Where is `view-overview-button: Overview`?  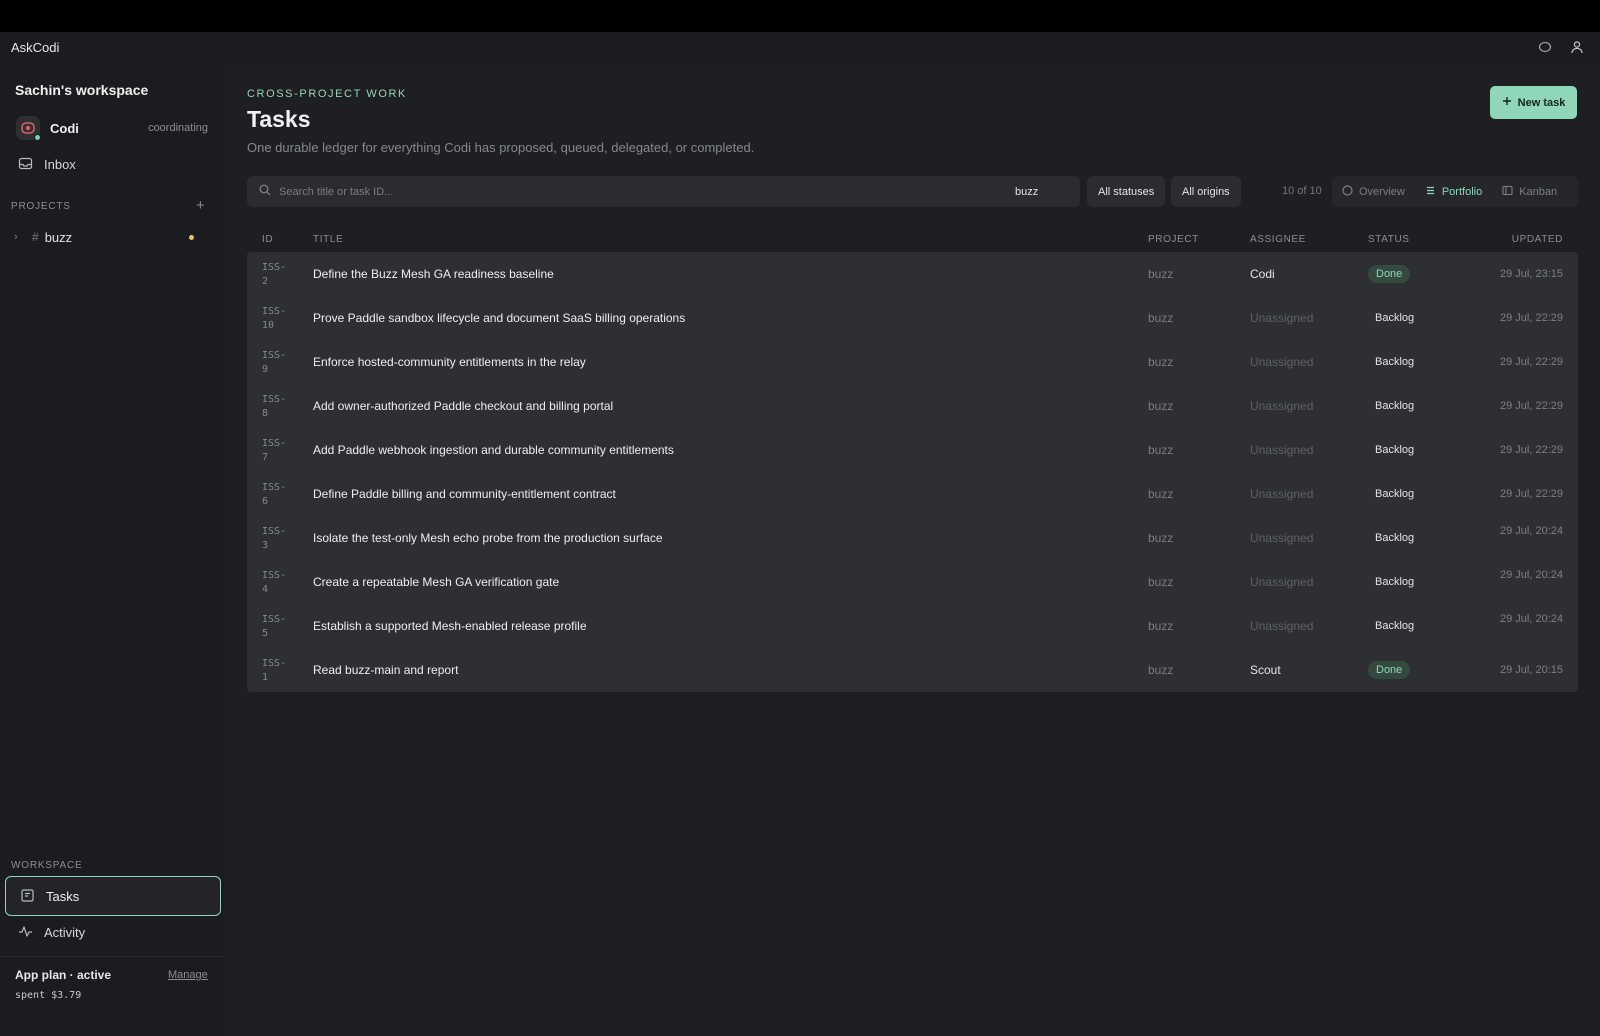
view-overview-button: Overview is located at coordinates (1373, 191).